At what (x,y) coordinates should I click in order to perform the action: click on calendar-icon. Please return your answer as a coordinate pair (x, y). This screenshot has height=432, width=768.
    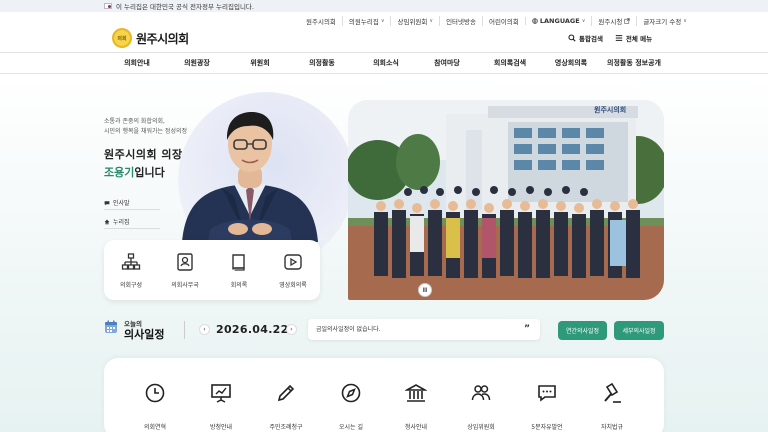
    Looking at the image, I should click on (111, 326).